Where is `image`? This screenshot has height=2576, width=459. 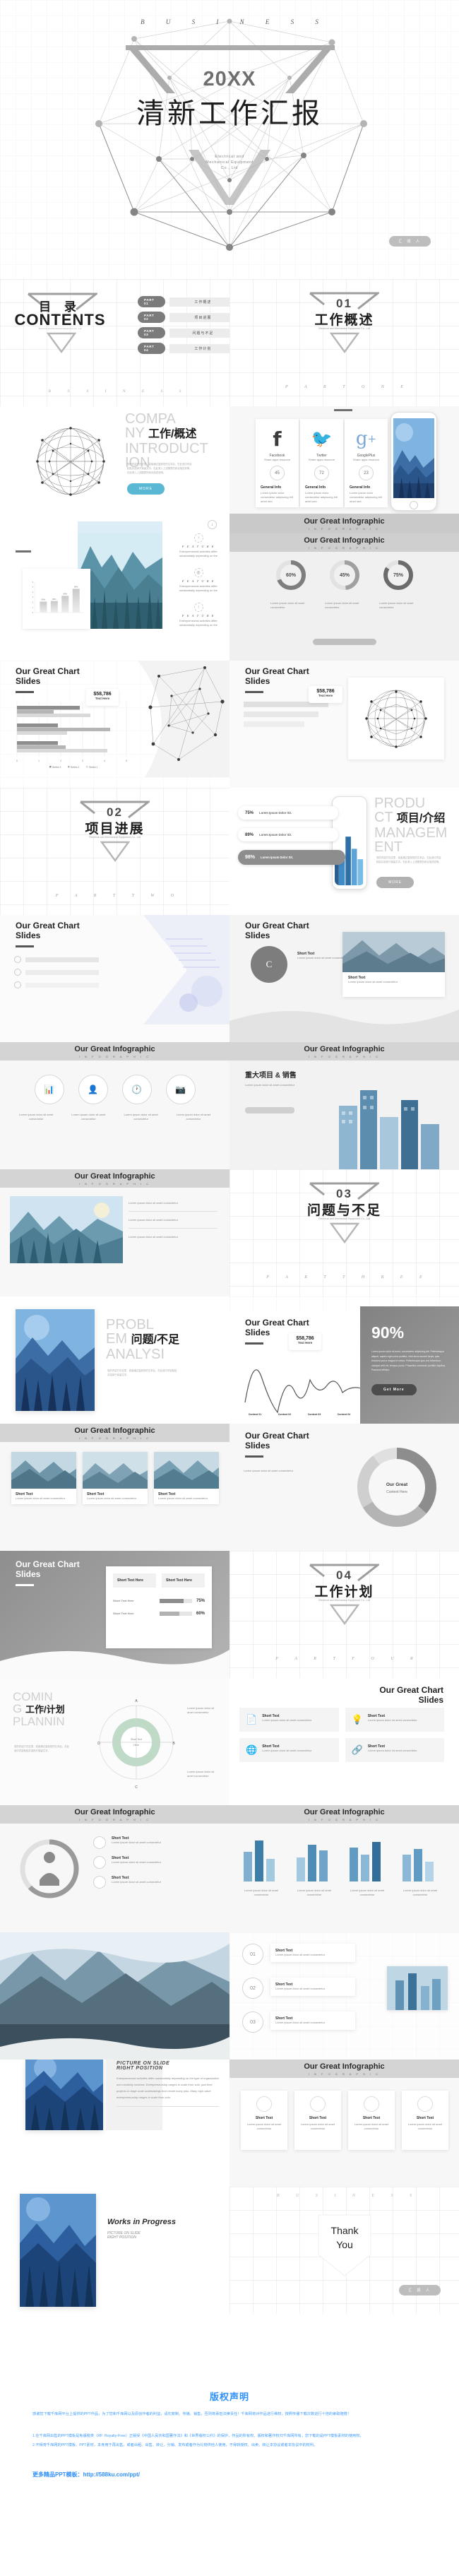
image is located at coordinates (186, 1470).